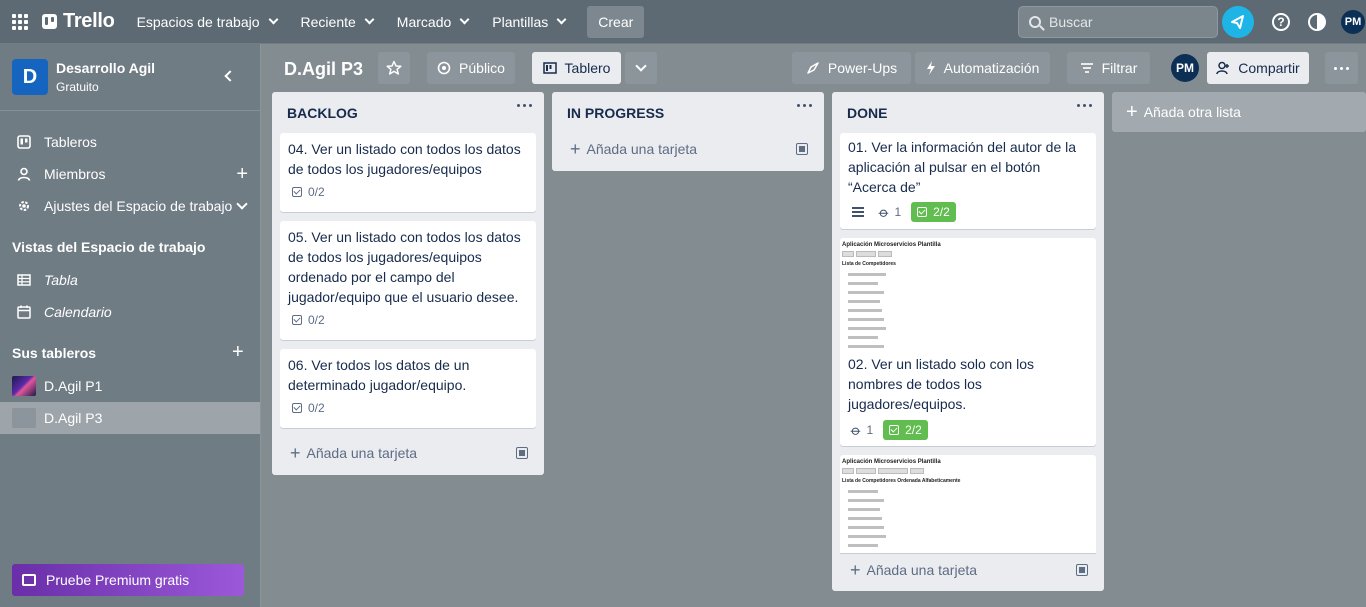  I want to click on trello-logo: Trello, so click(78, 21).